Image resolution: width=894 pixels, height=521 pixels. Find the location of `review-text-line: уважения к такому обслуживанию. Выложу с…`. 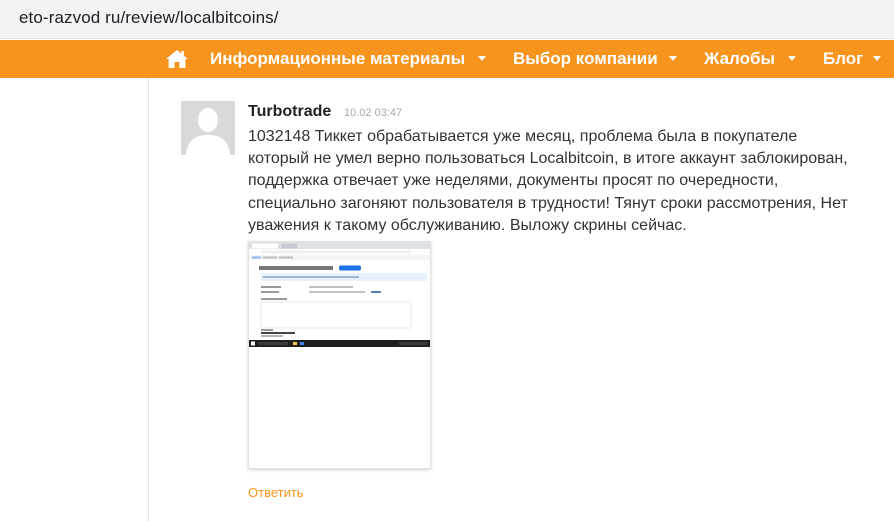

review-text-line: уважения к такому обслуживанию. Выложу с… is located at coordinates (467, 225).